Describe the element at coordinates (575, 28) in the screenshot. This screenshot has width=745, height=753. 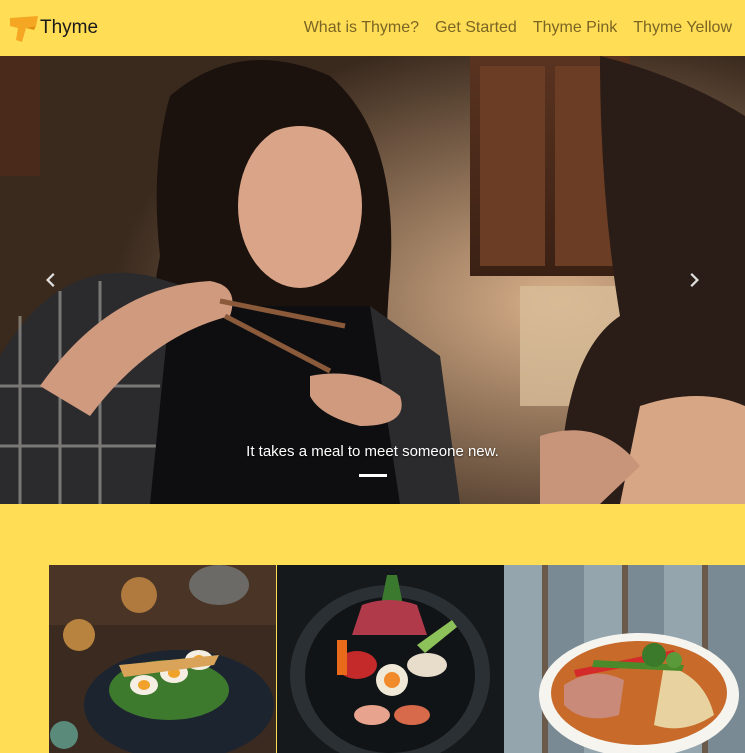
I see `nav-link-thyme-pink: Thyme Pink` at that location.